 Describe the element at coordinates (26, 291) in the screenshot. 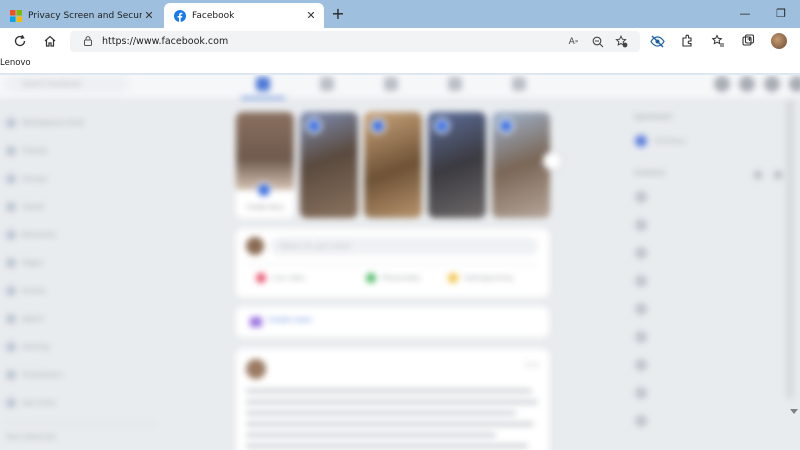

I see `left-menu-item: Events` at that location.